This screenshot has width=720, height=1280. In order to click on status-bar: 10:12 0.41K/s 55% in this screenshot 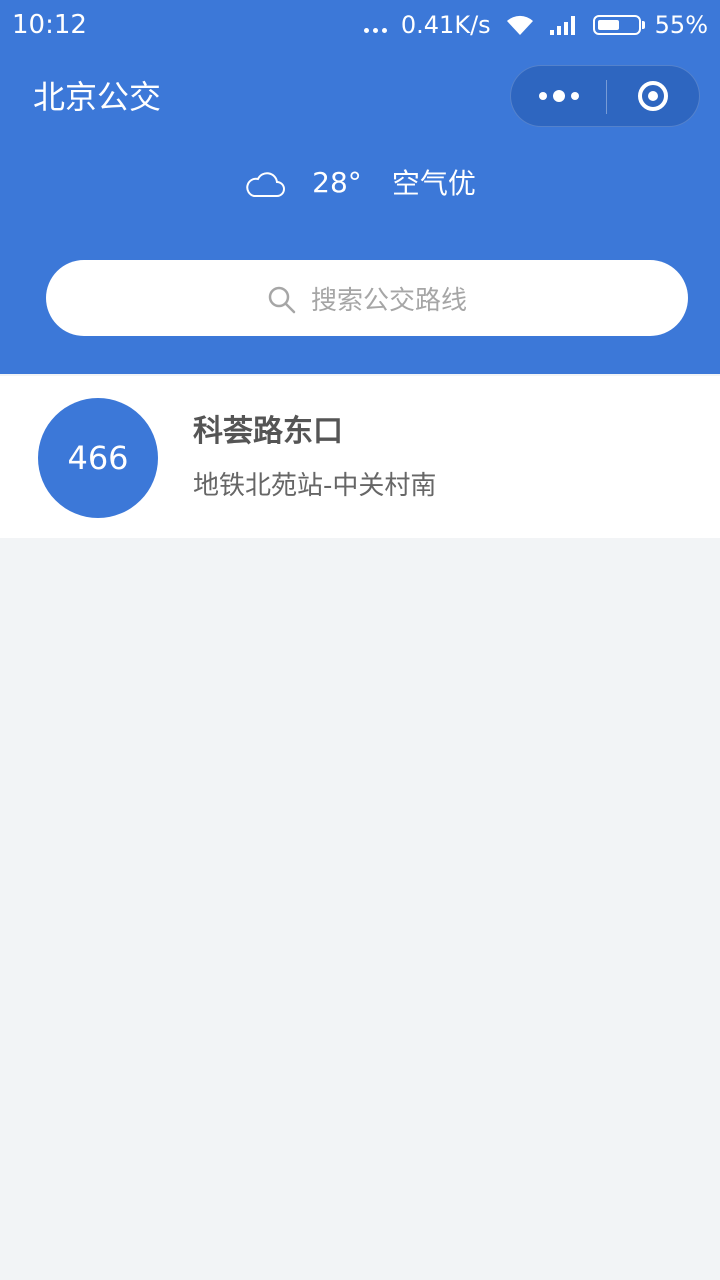, I will do `click(360, 25)`.